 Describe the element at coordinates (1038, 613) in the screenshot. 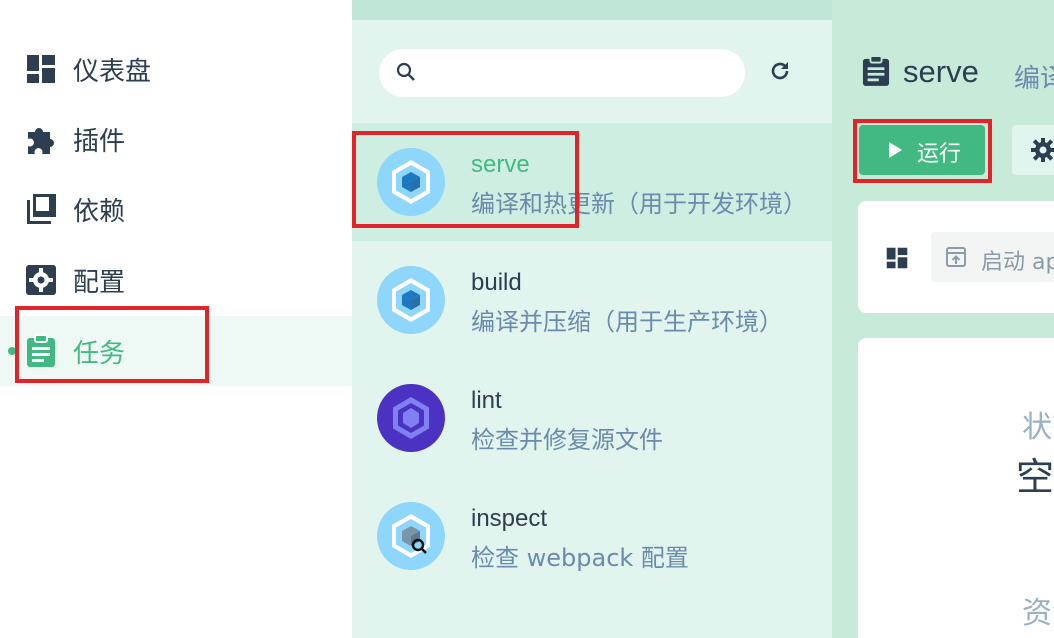

I see `resource-label: 资源` at that location.